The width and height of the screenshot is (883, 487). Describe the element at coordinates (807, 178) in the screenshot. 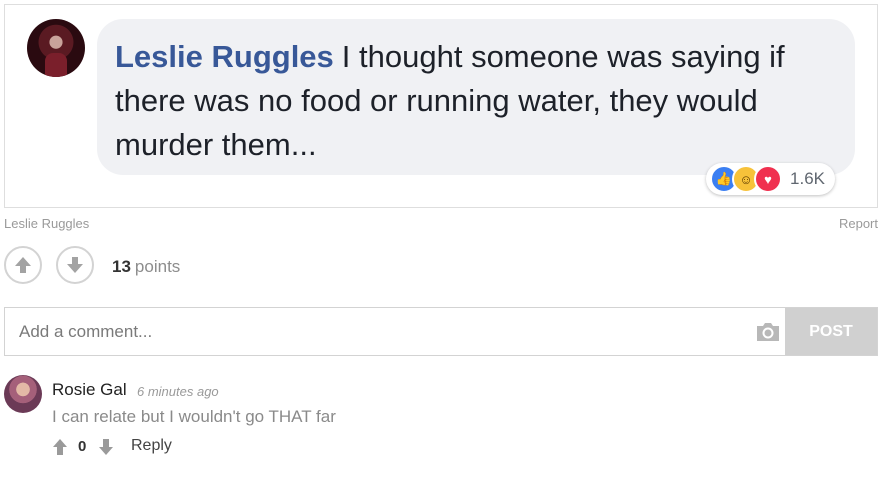

I see `reaction-count: 1.6K` at that location.